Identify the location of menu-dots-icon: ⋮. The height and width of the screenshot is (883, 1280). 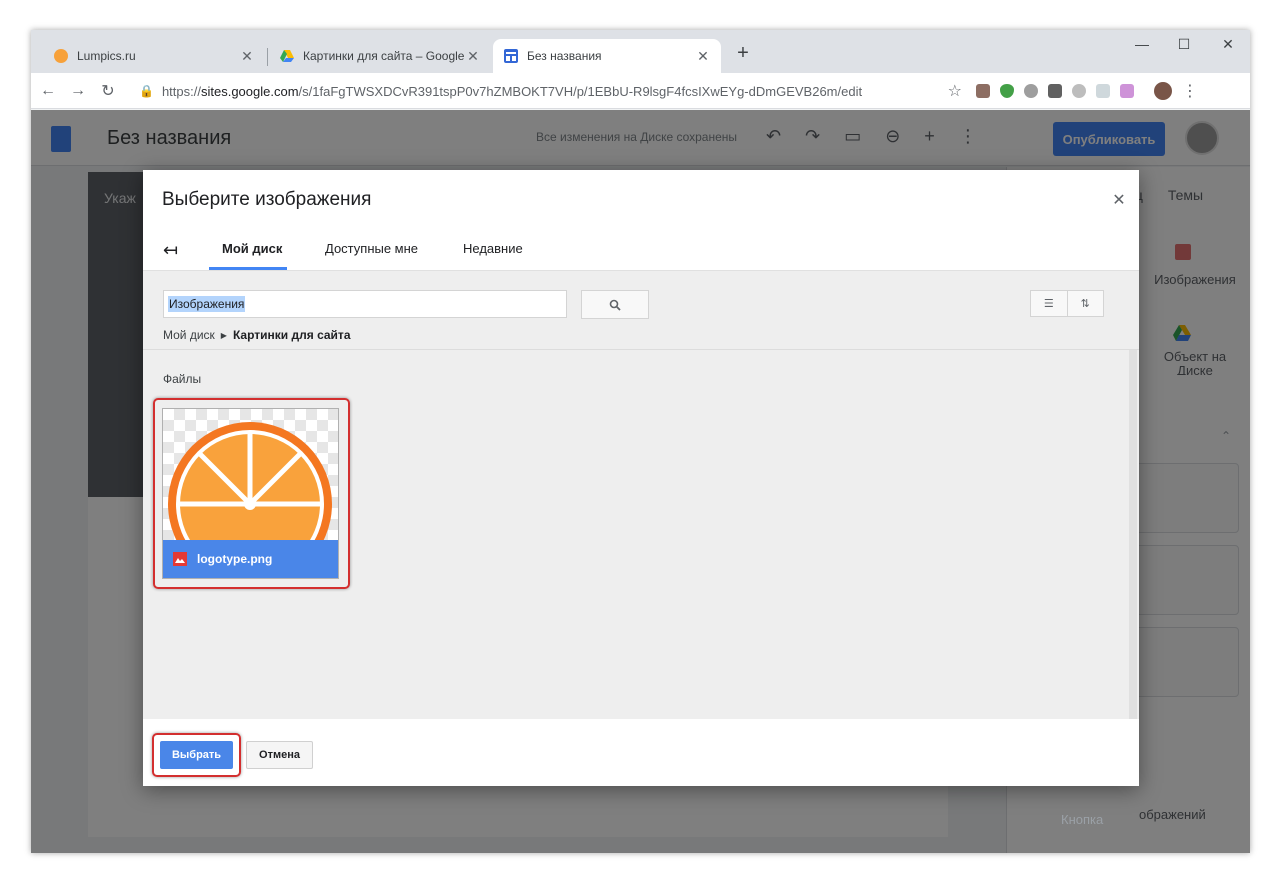
(1190, 91).